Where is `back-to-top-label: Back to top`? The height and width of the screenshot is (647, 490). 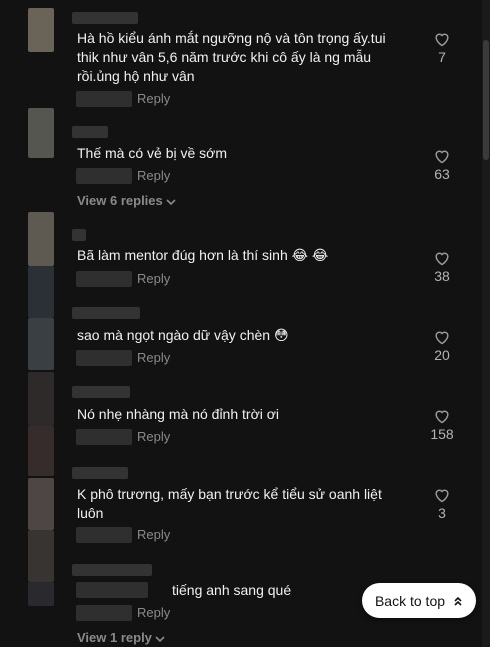
back-to-top-label: Back to top is located at coordinates (410, 600).